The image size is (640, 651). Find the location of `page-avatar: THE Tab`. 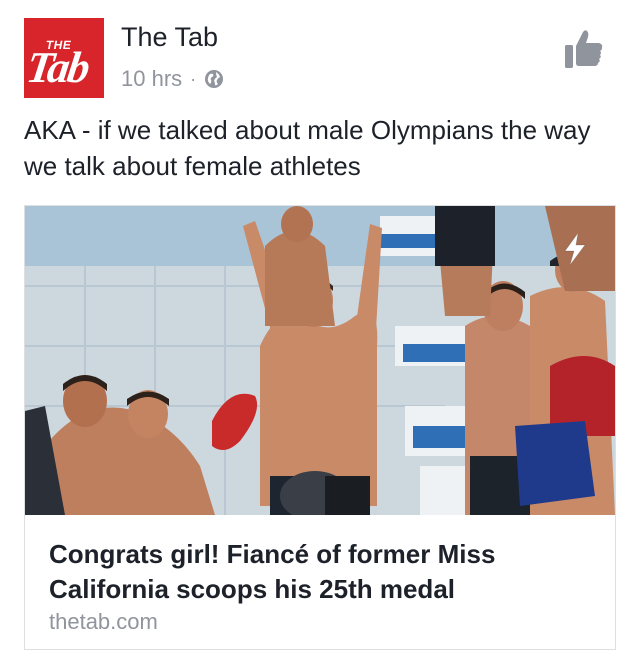

page-avatar: THE Tab is located at coordinates (64, 58).